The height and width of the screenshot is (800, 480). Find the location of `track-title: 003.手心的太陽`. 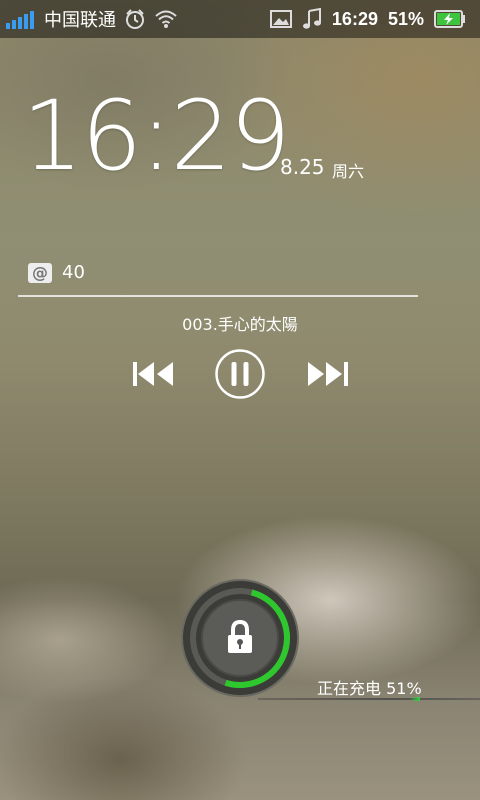

track-title: 003.手心的太陽 is located at coordinates (240, 324).